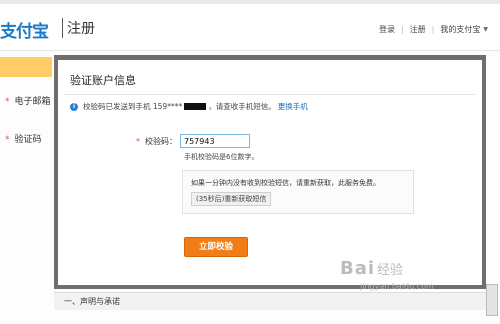  Describe the element at coordinates (272, 301) in the screenshot. I see `section-heading: 一、声明与承诺` at that location.